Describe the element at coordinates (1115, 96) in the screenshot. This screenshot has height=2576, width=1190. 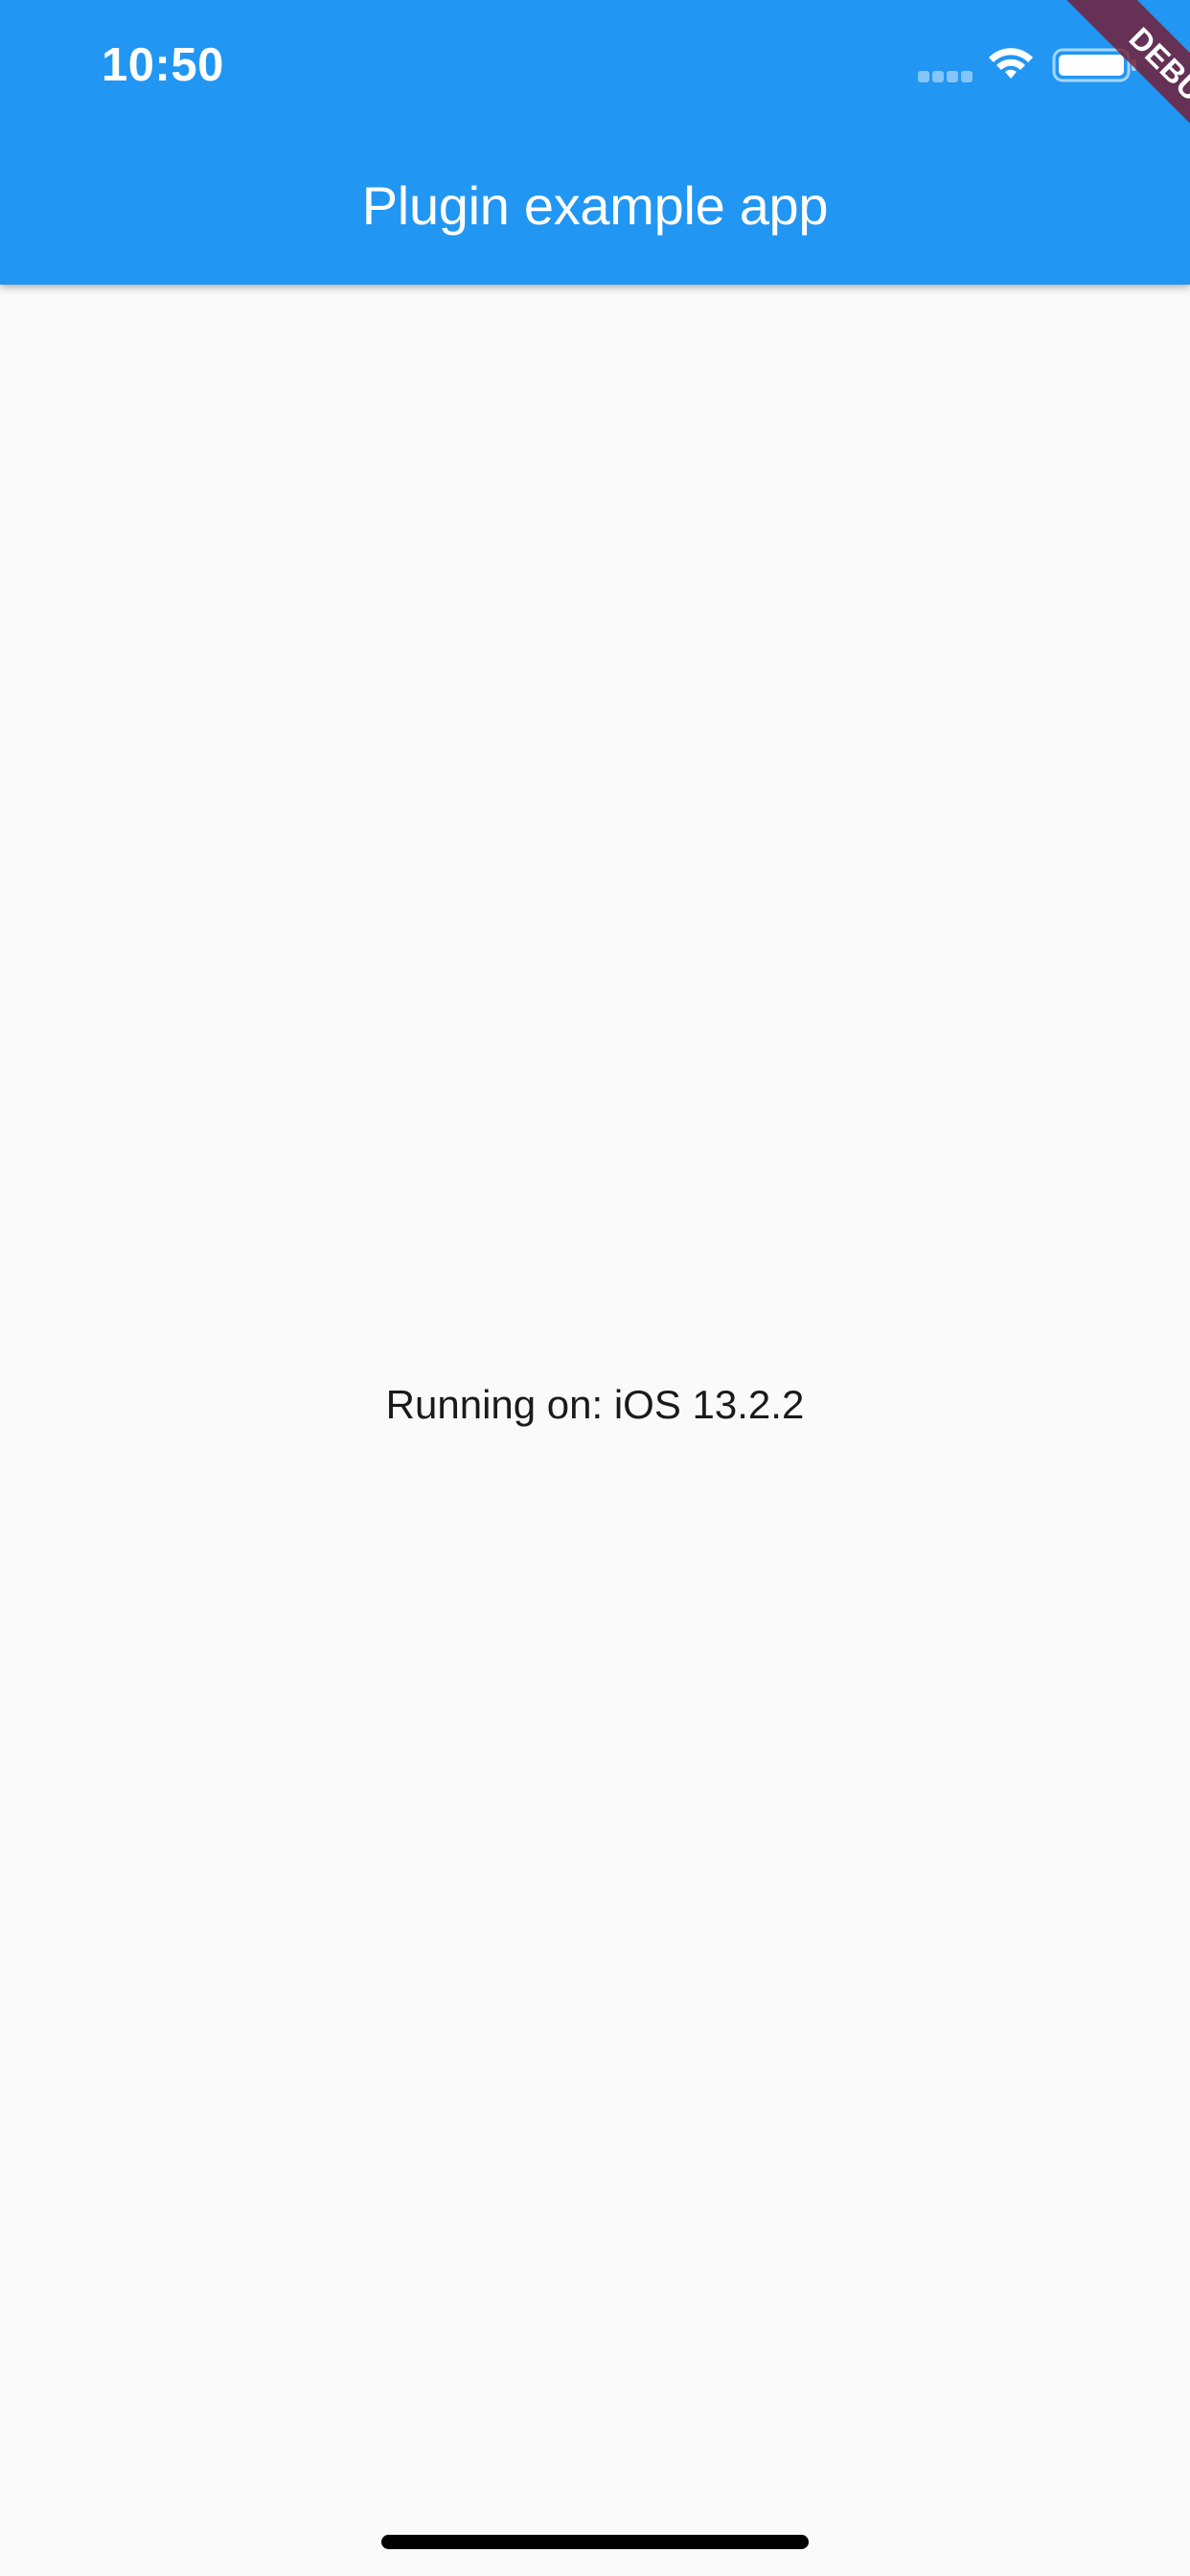
I see `debug-banner-label: DEBUG` at that location.